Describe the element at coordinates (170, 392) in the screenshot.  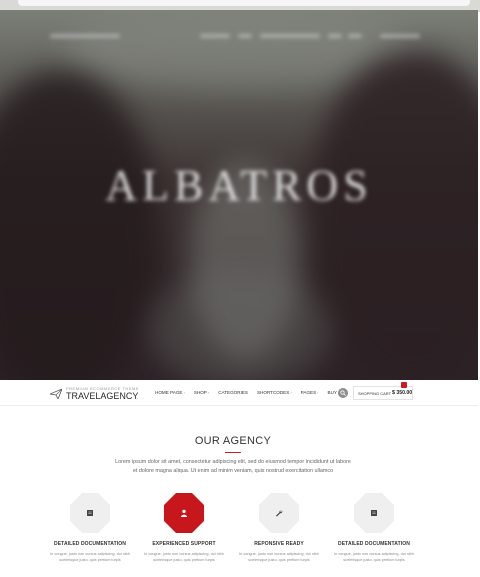
I see `nav-item-home-page: HOME PAGE›` at that location.